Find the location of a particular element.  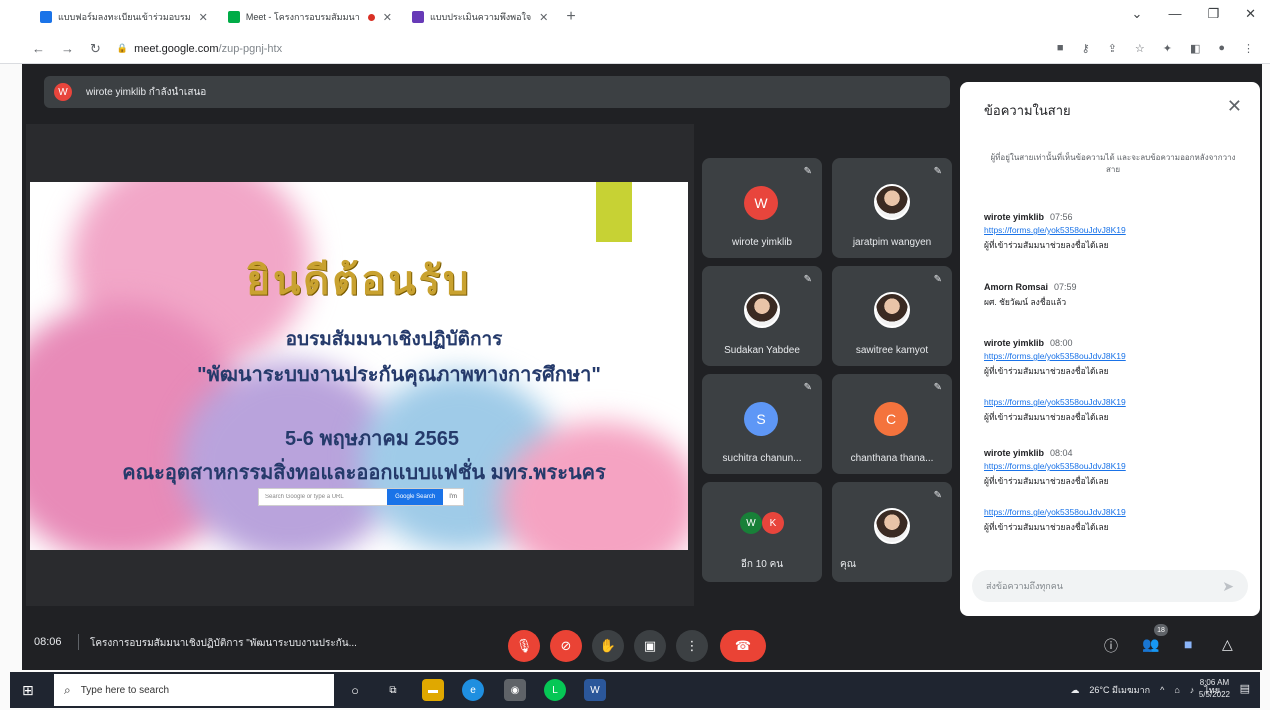

leave-call-button: ☎ is located at coordinates (743, 646).